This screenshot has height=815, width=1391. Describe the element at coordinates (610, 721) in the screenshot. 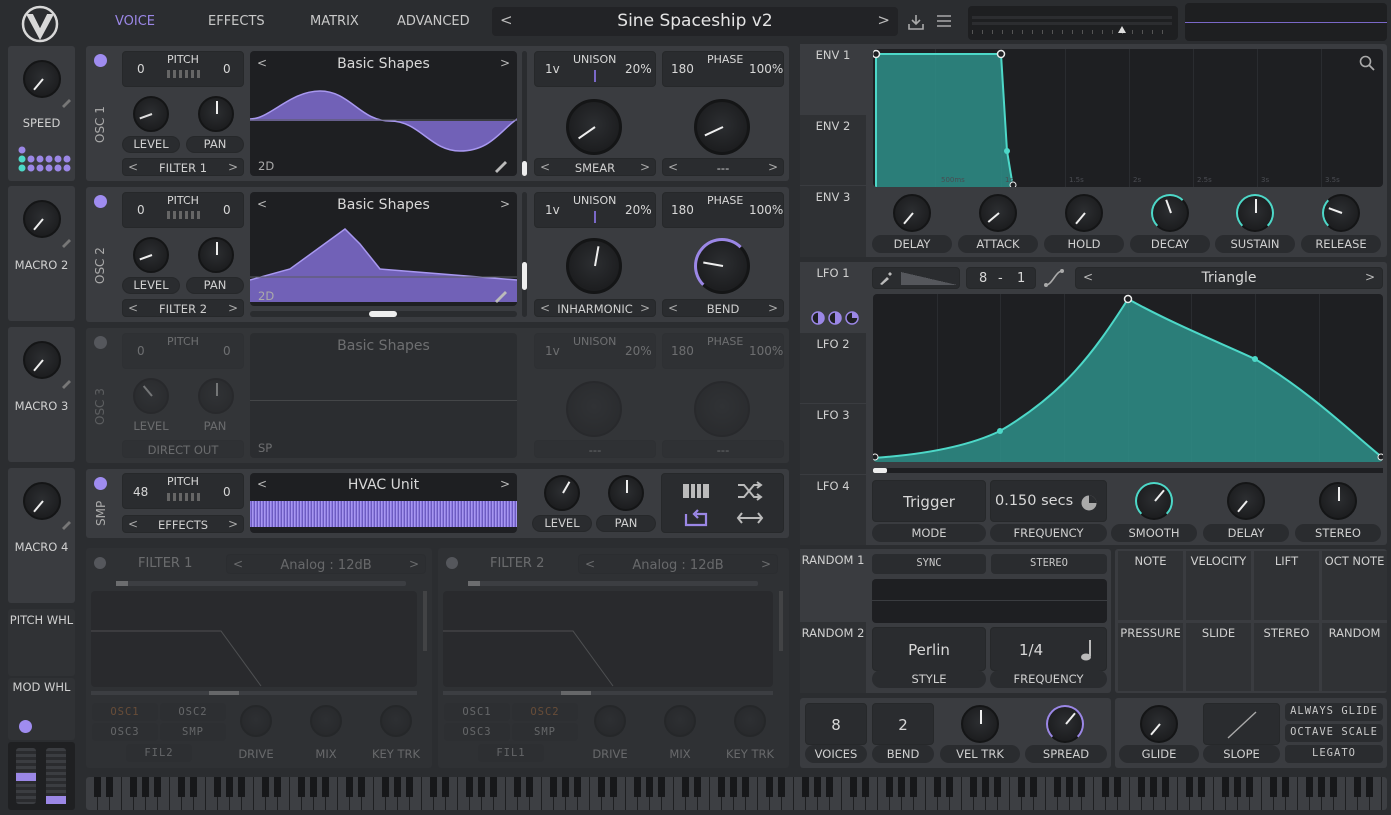

I see `filter2-drive-knob` at that location.